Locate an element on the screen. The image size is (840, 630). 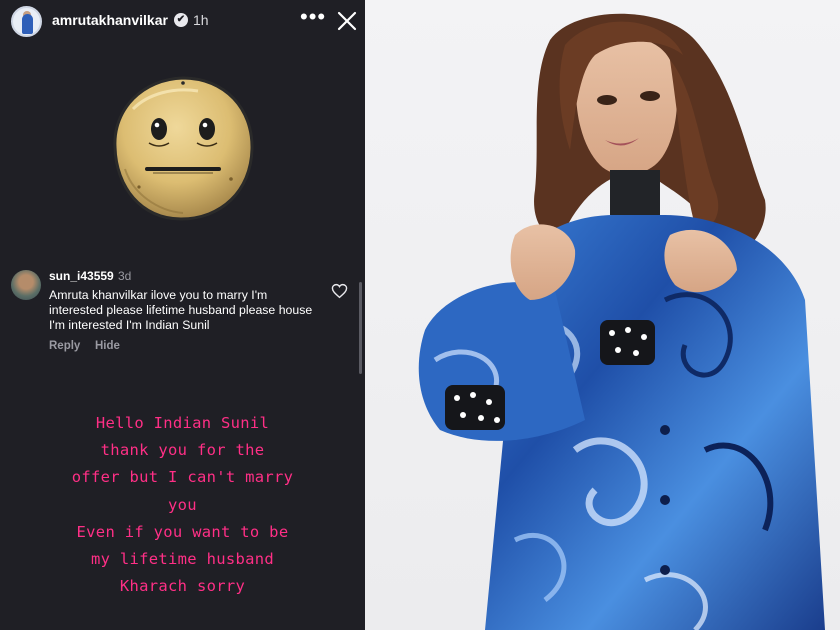
story-username: amrutakhanvilkar is located at coordinates (110, 20).